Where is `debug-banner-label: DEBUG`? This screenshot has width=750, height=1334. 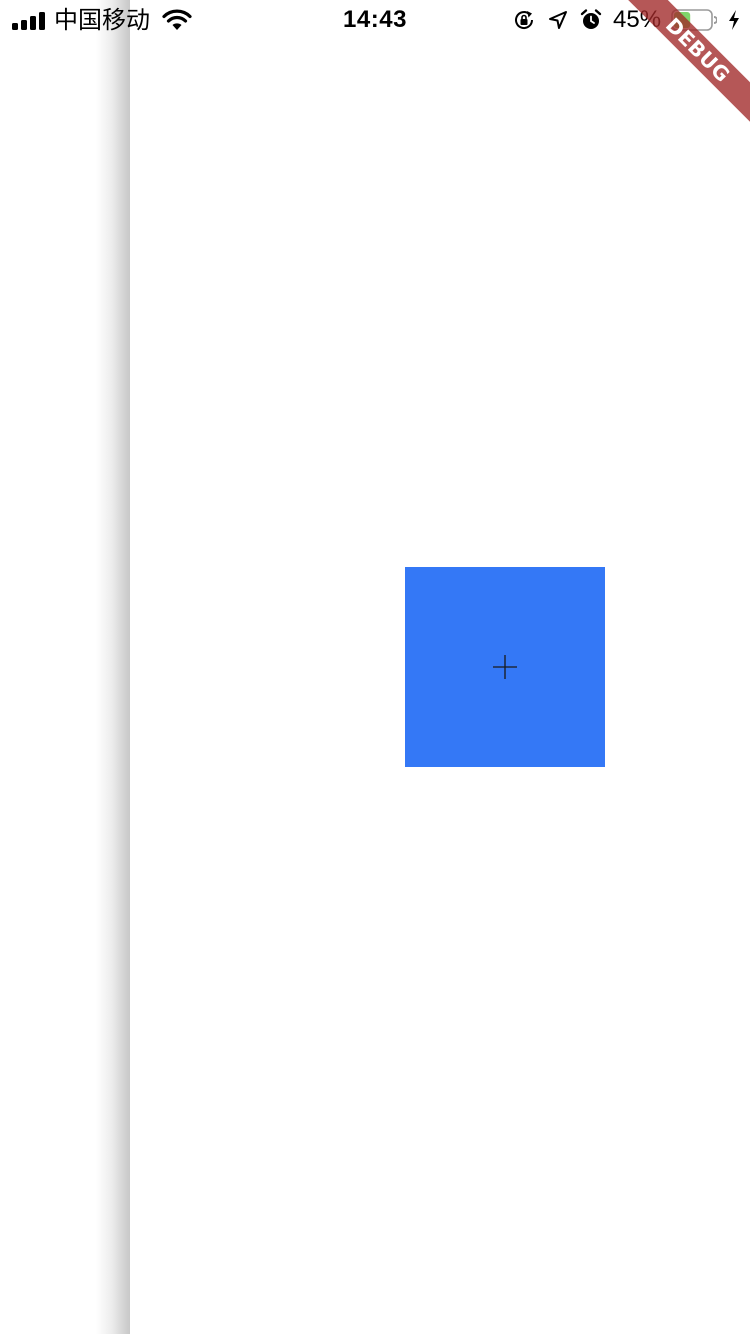 debug-banner-label: DEBUG is located at coordinates (680, 69).